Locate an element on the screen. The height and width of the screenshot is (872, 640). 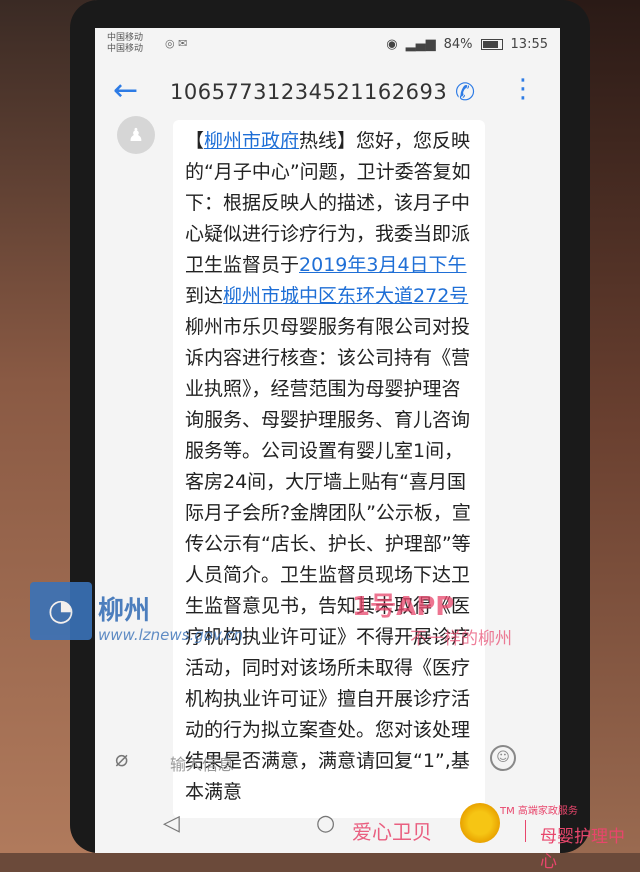
message-link-address: 柳州市城中区东环大道272号 is located at coordinates (345, 296).